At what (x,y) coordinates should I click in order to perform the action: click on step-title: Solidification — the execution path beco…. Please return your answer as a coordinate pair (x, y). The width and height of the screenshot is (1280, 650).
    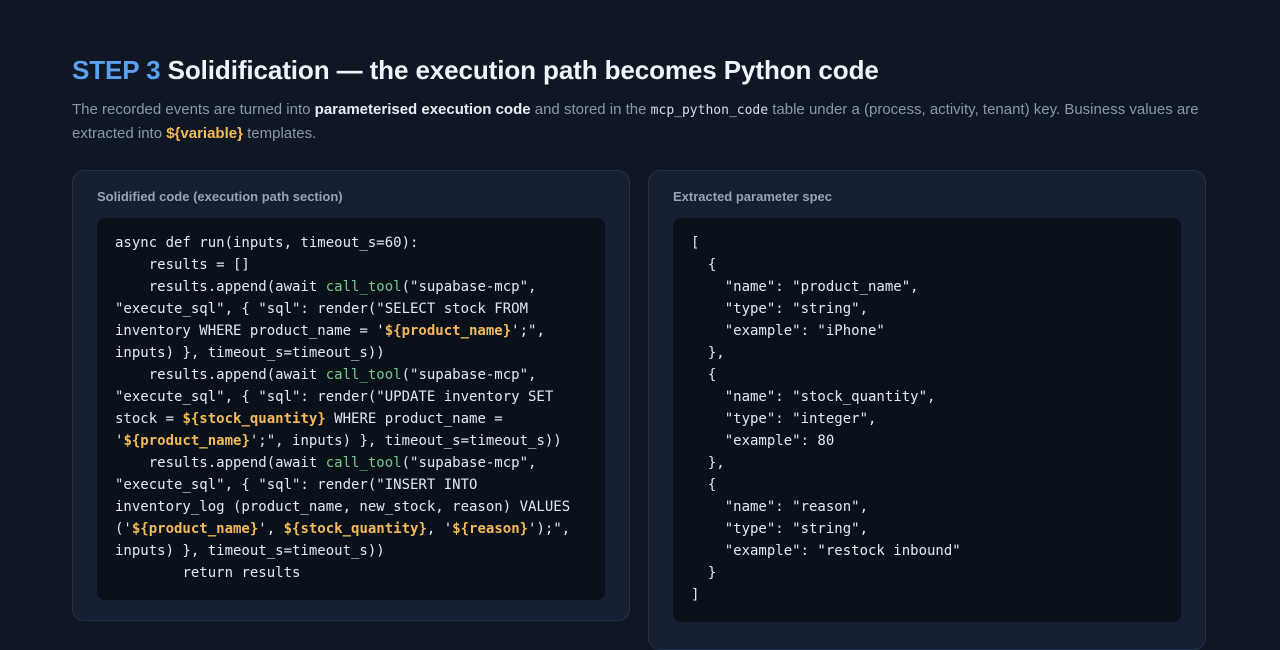
    Looking at the image, I should click on (523, 70).